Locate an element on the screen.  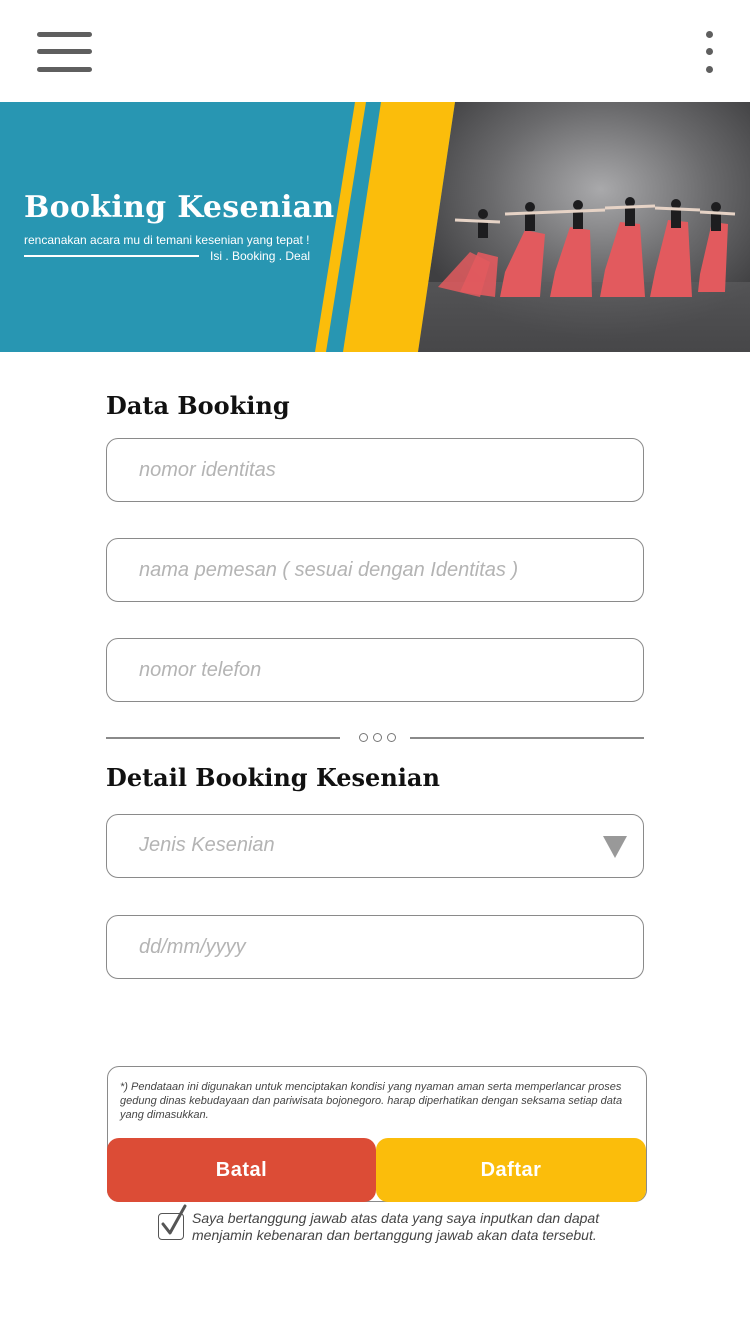
identity-number-input is located at coordinates (375, 470).